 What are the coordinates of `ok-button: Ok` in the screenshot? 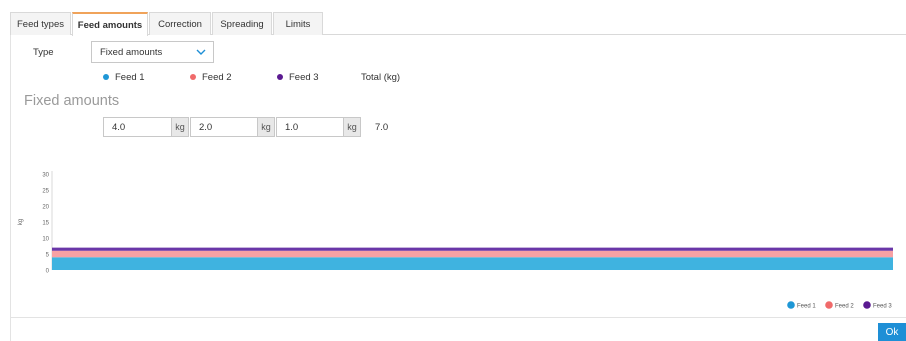 It's located at (892, 332).